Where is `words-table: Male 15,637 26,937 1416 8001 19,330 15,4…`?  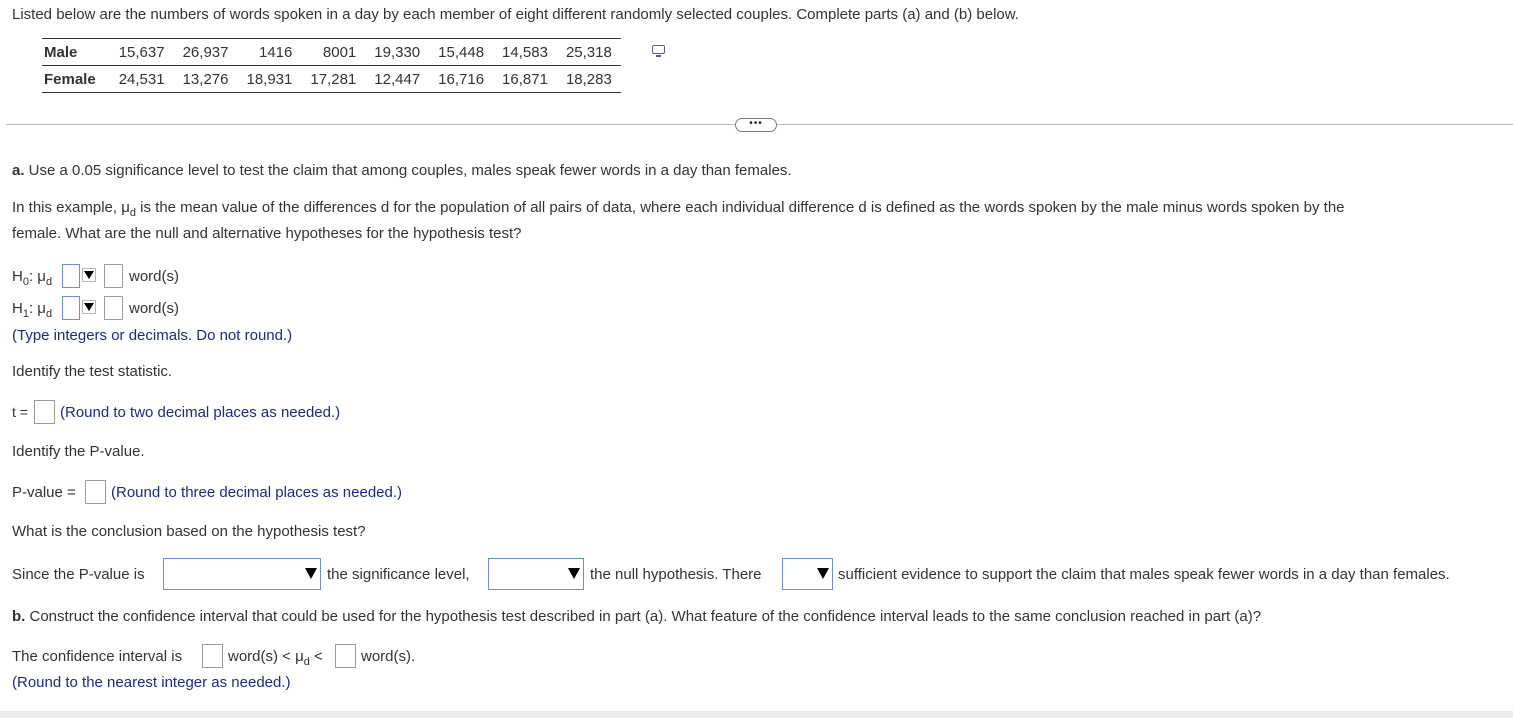
words-table: Male 15,637 26,937 1416 8001 19,330 15,4… is located at coordinates (331, 65).